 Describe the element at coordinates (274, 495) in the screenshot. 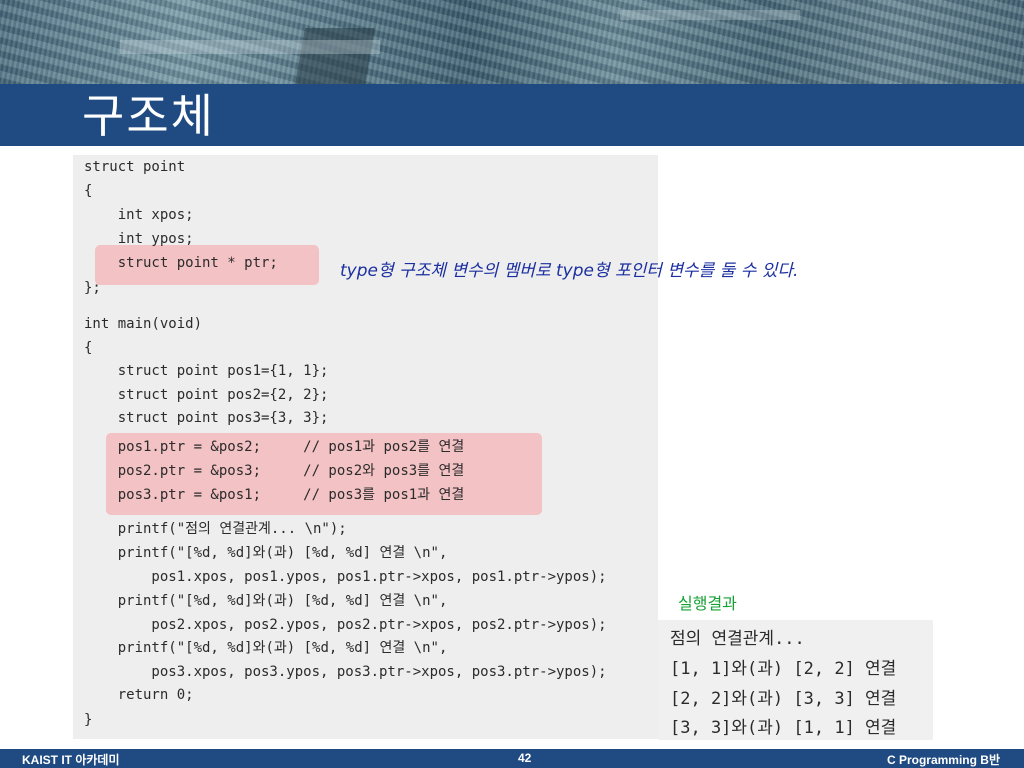

I see `code-line: pos3.ptr = &pos1; // pos3를 pos1과 연결` at that location.